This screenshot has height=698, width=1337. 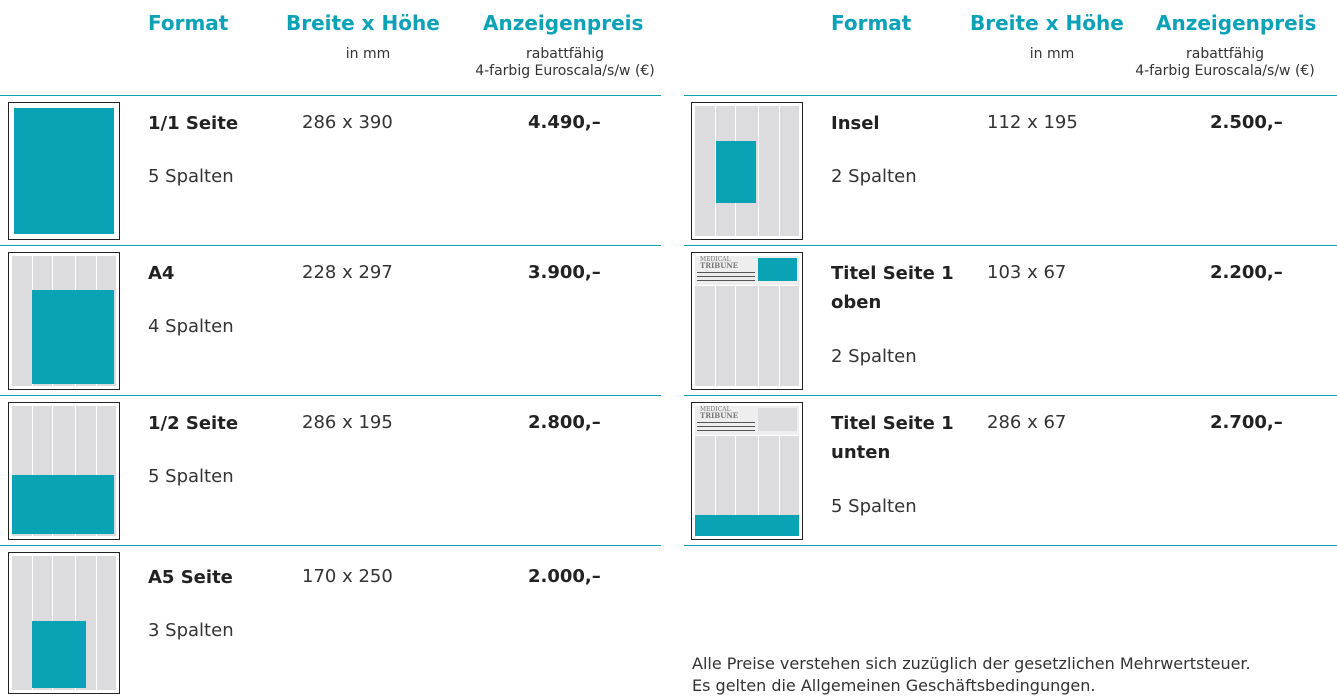 I want to click on ad-thumbnail-a4, so click(x=64, y=321).